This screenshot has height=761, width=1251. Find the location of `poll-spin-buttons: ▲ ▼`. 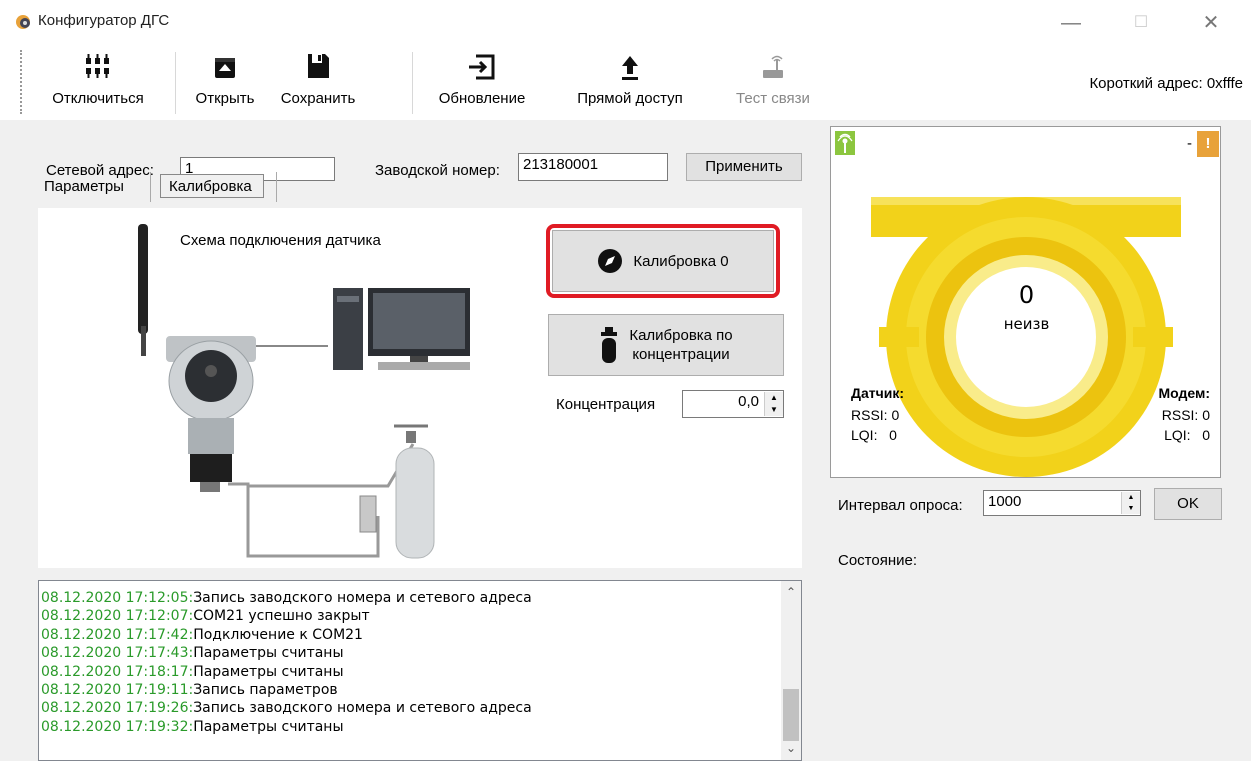

poll-spin-buttons: ▲ ▼ is located at coordinates (1130, 503).